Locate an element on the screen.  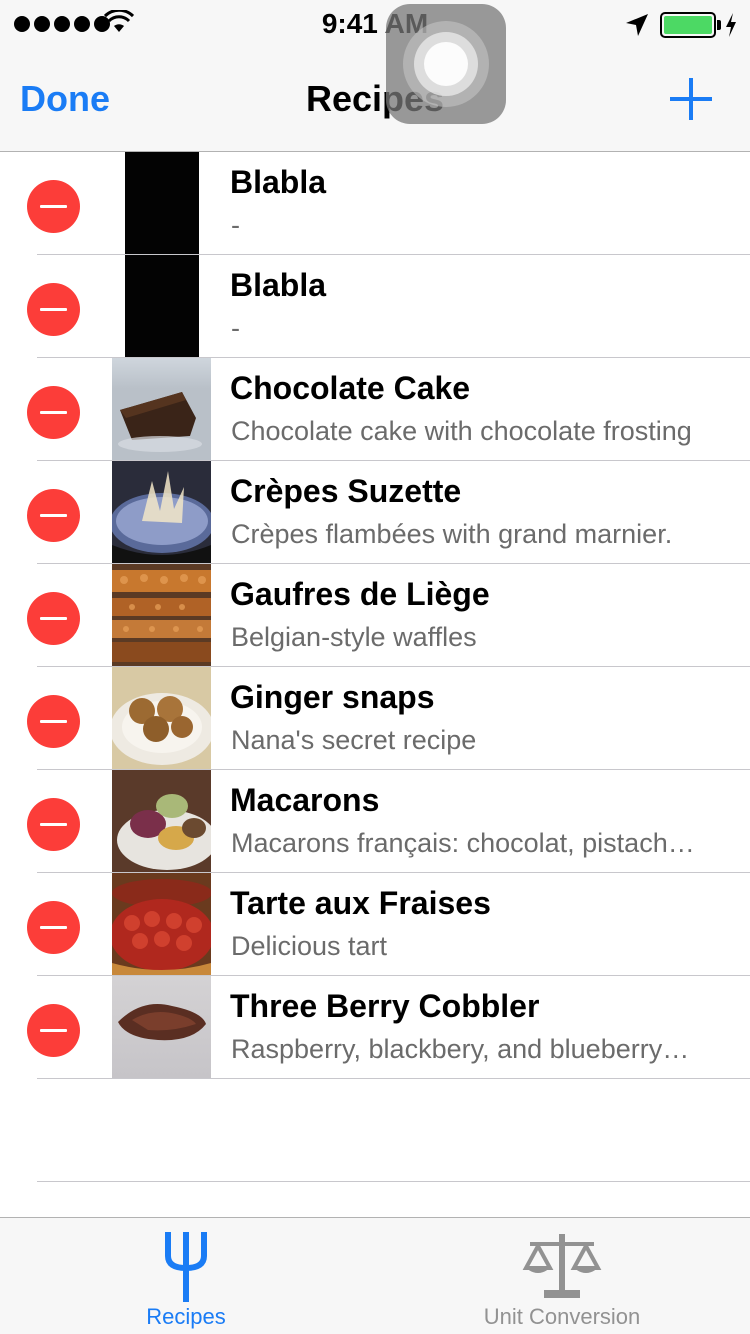
plus-icon is located at coordinates (691, 99).